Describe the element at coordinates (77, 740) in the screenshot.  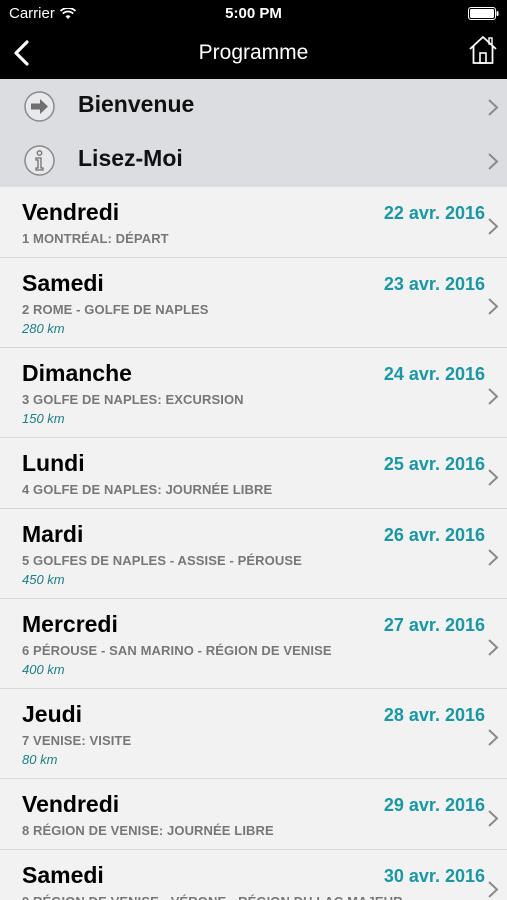
I see `day-description: 7 VENISE: VISITE` at that location.